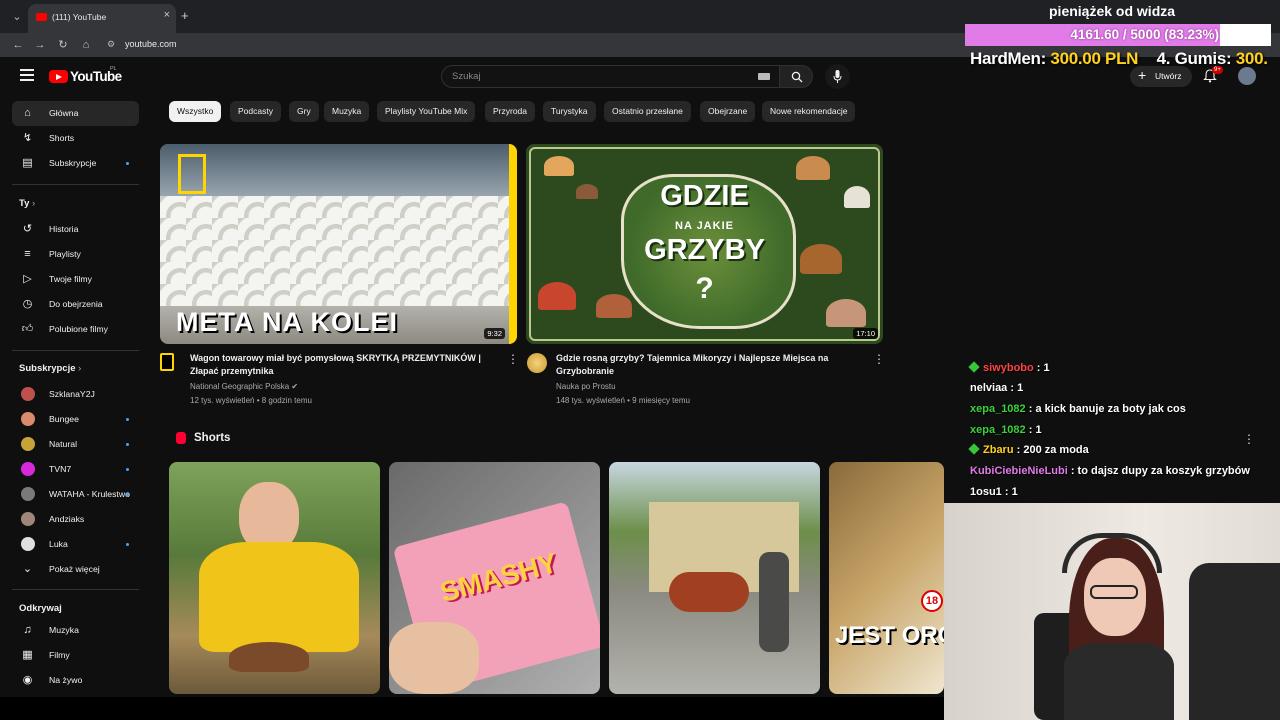 This screenshot has height=720, width=1280. I want to click on gaming-chair, so click(1234, 641).